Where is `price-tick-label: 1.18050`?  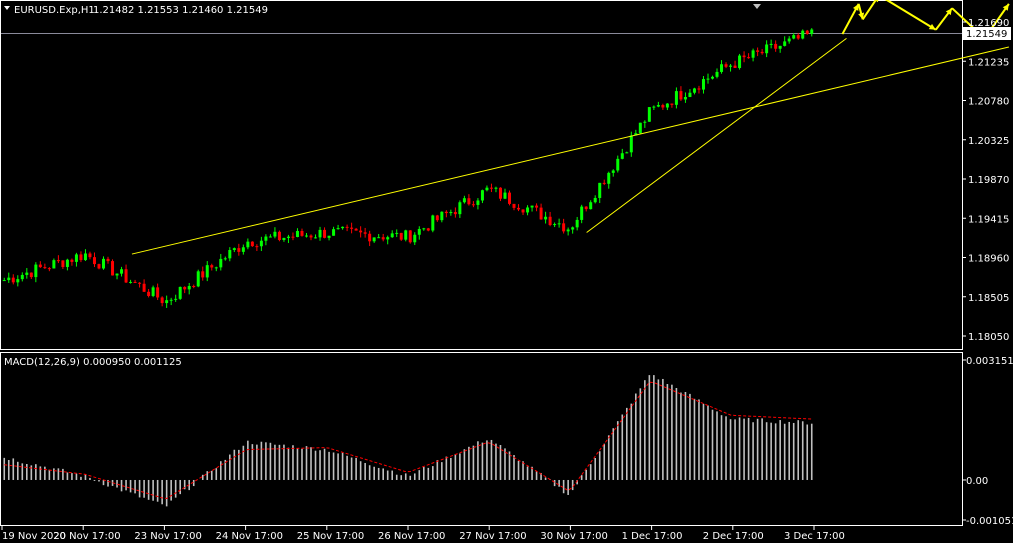 price-tick-label: 1.18050 is located at coordinates (988, 337).